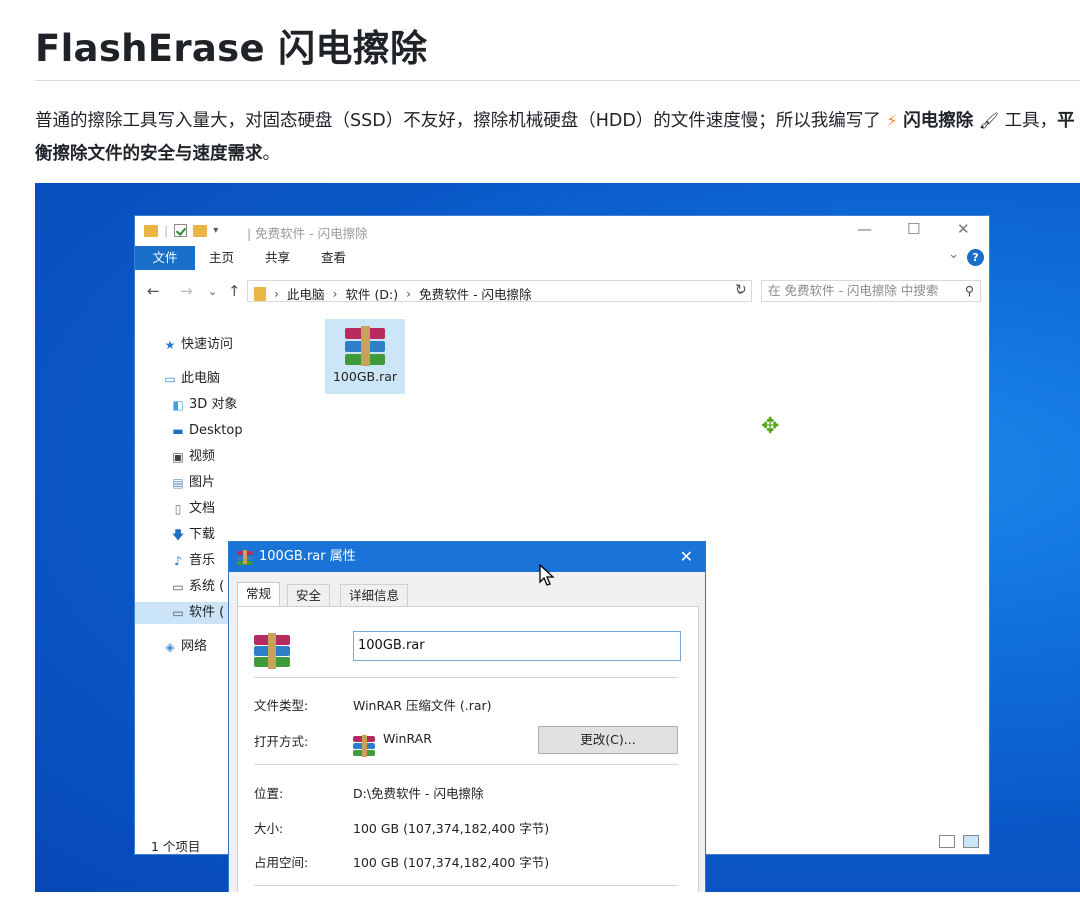 The image size is (1080, 910). Describe the element at coordinates (178, 561) in the screenshot. I see `music-icon: ♪` at that location.